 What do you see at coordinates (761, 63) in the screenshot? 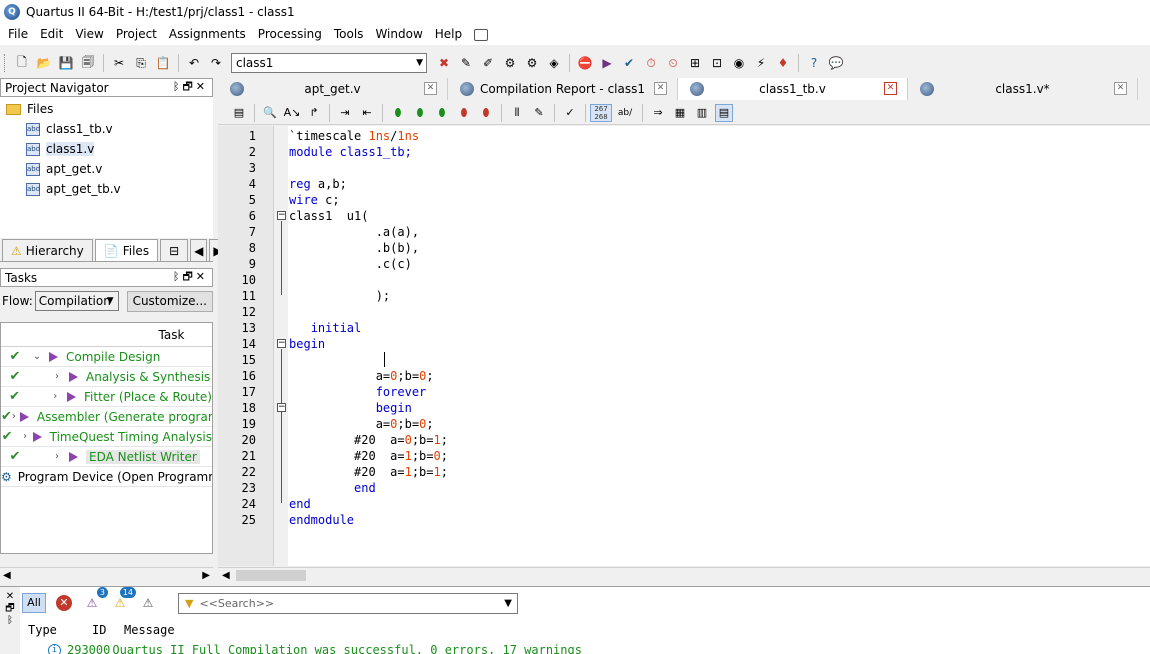
I see `power-analyzer-icon: ⚡` at bounding box center [761, 63].